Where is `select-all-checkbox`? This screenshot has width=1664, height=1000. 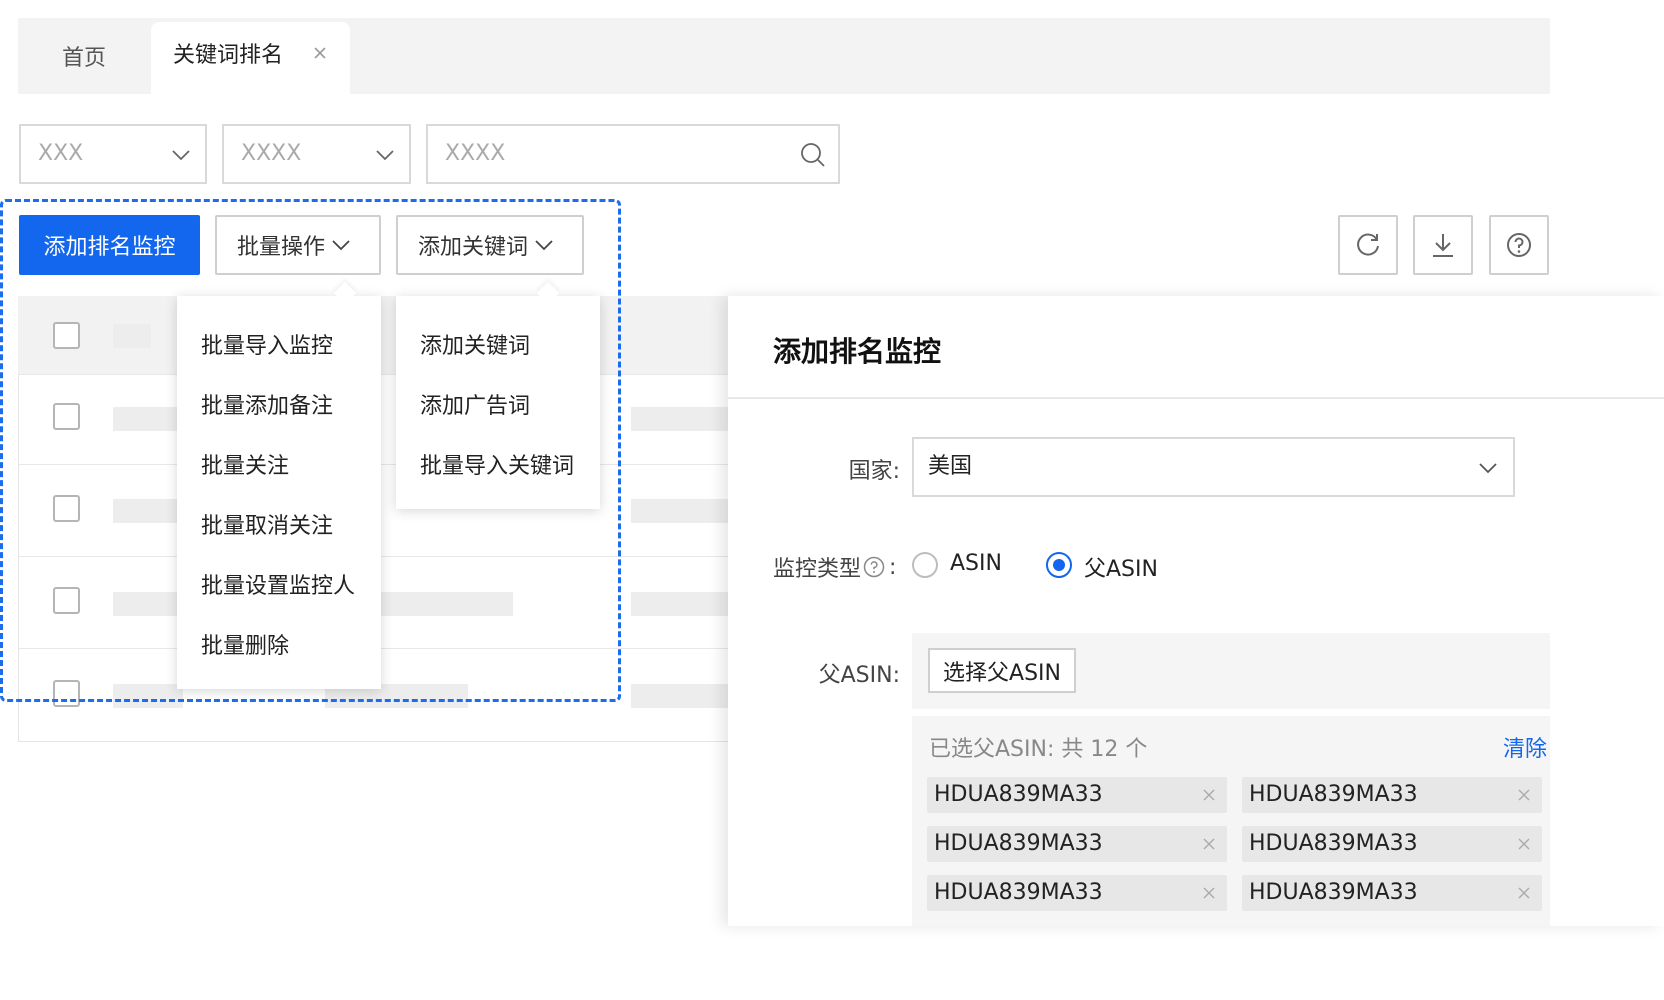 select-all-checkbox is located at coordinates (66, 335).